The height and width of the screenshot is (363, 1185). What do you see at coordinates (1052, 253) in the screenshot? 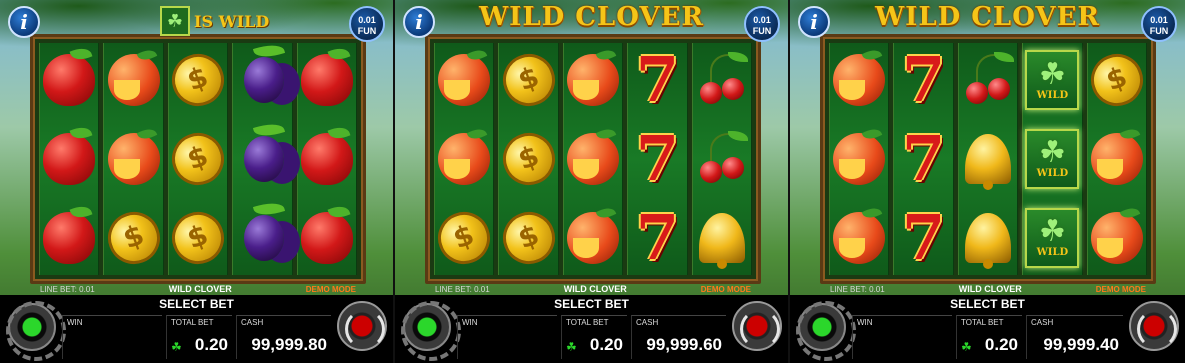
I see `wild-label: WILD` at bounding box center [1052, 253].